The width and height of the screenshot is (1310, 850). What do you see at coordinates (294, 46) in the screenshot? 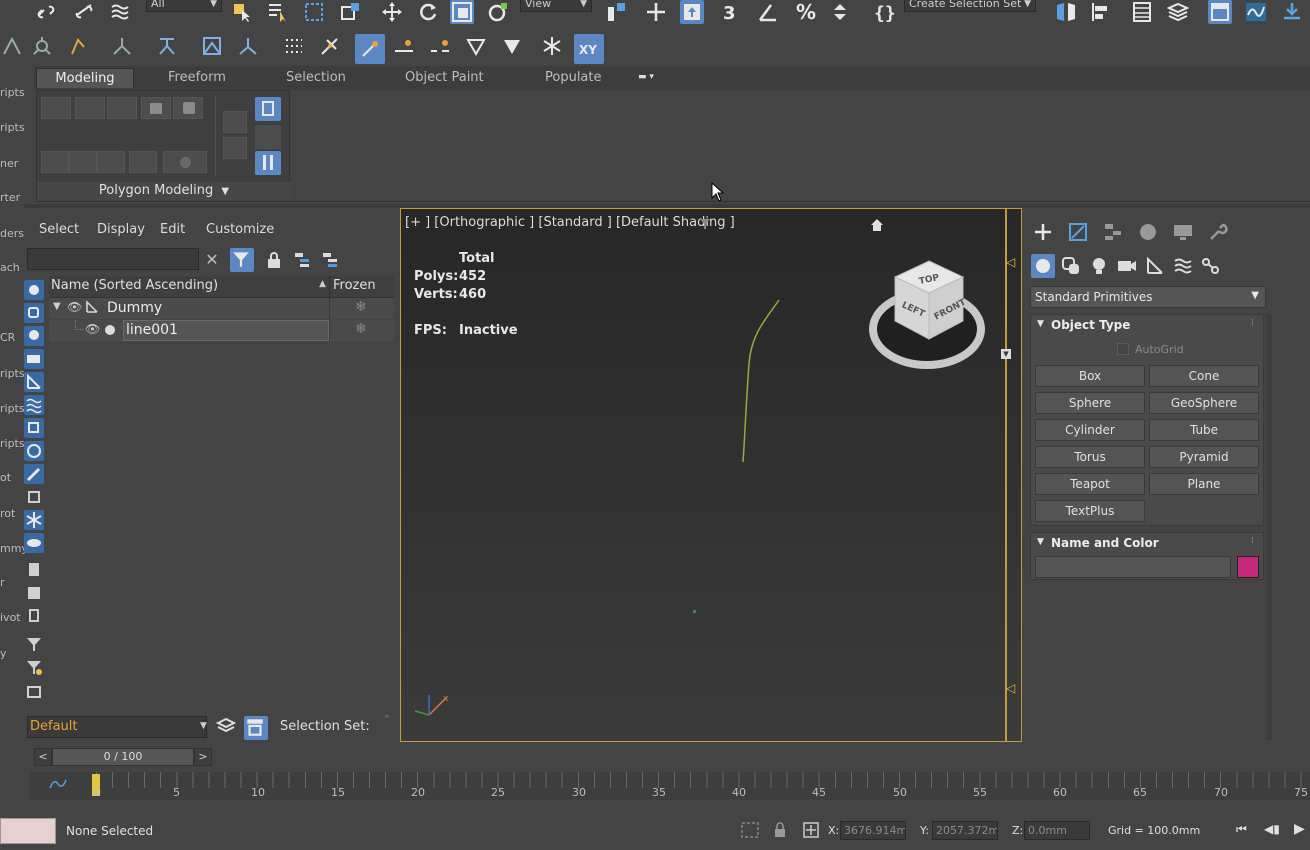
I see `grid-points-icon` at bounding box center [294, 46].